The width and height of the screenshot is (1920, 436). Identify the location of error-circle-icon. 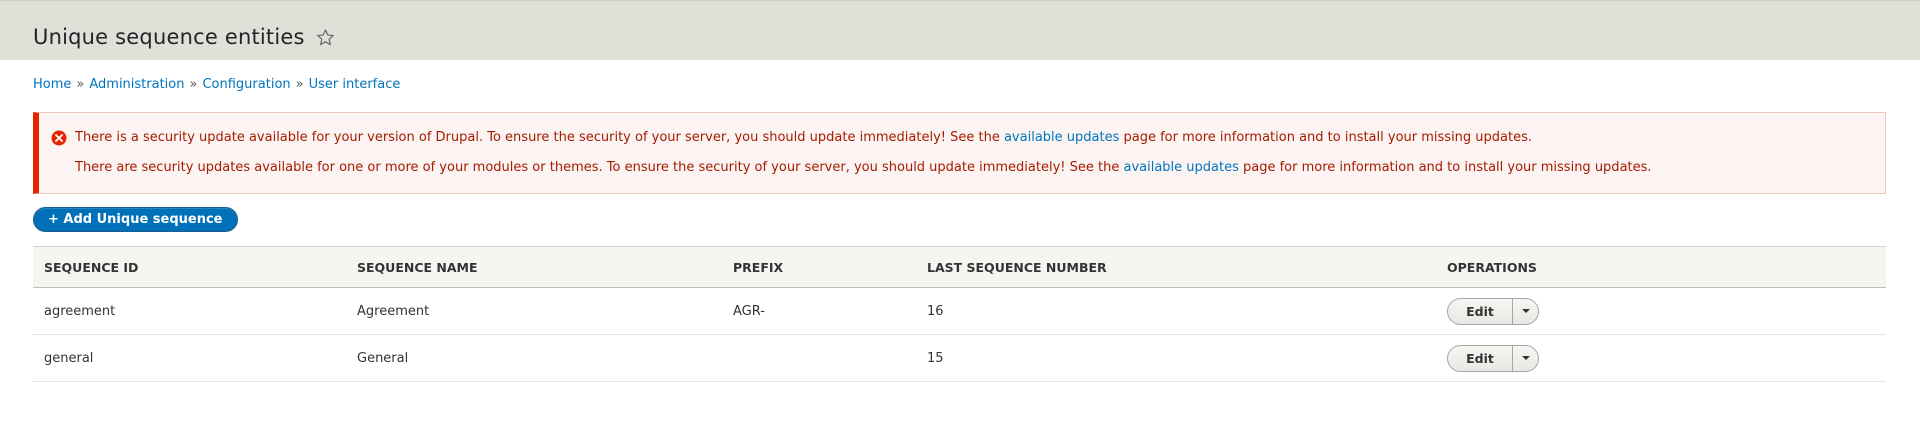
(59, 138).